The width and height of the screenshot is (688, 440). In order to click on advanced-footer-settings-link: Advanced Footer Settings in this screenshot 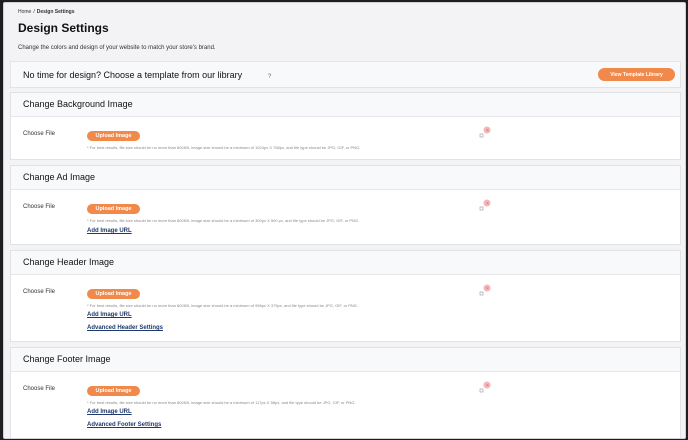, I will do `click(124, 425)`.